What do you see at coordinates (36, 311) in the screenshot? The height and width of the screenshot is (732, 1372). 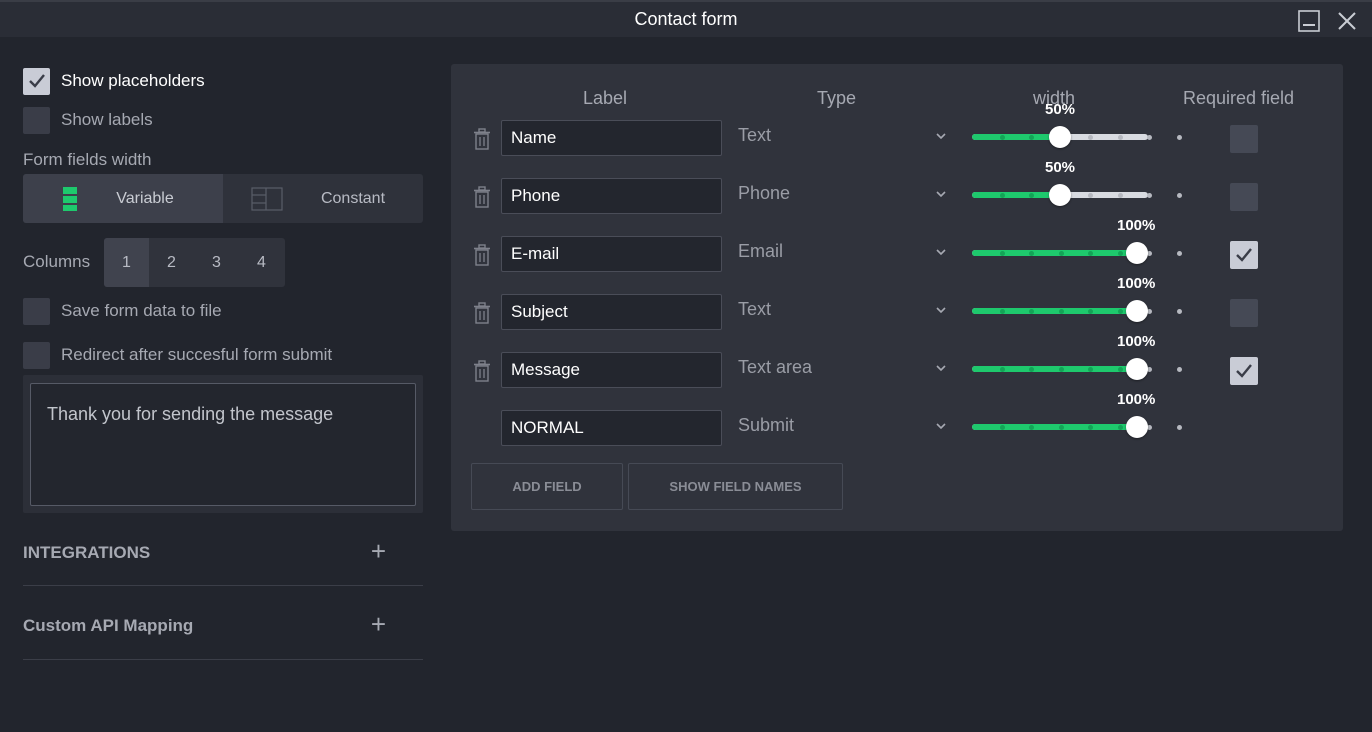 I see `save-form-data-checkbox` at bounding box center [36, 311].